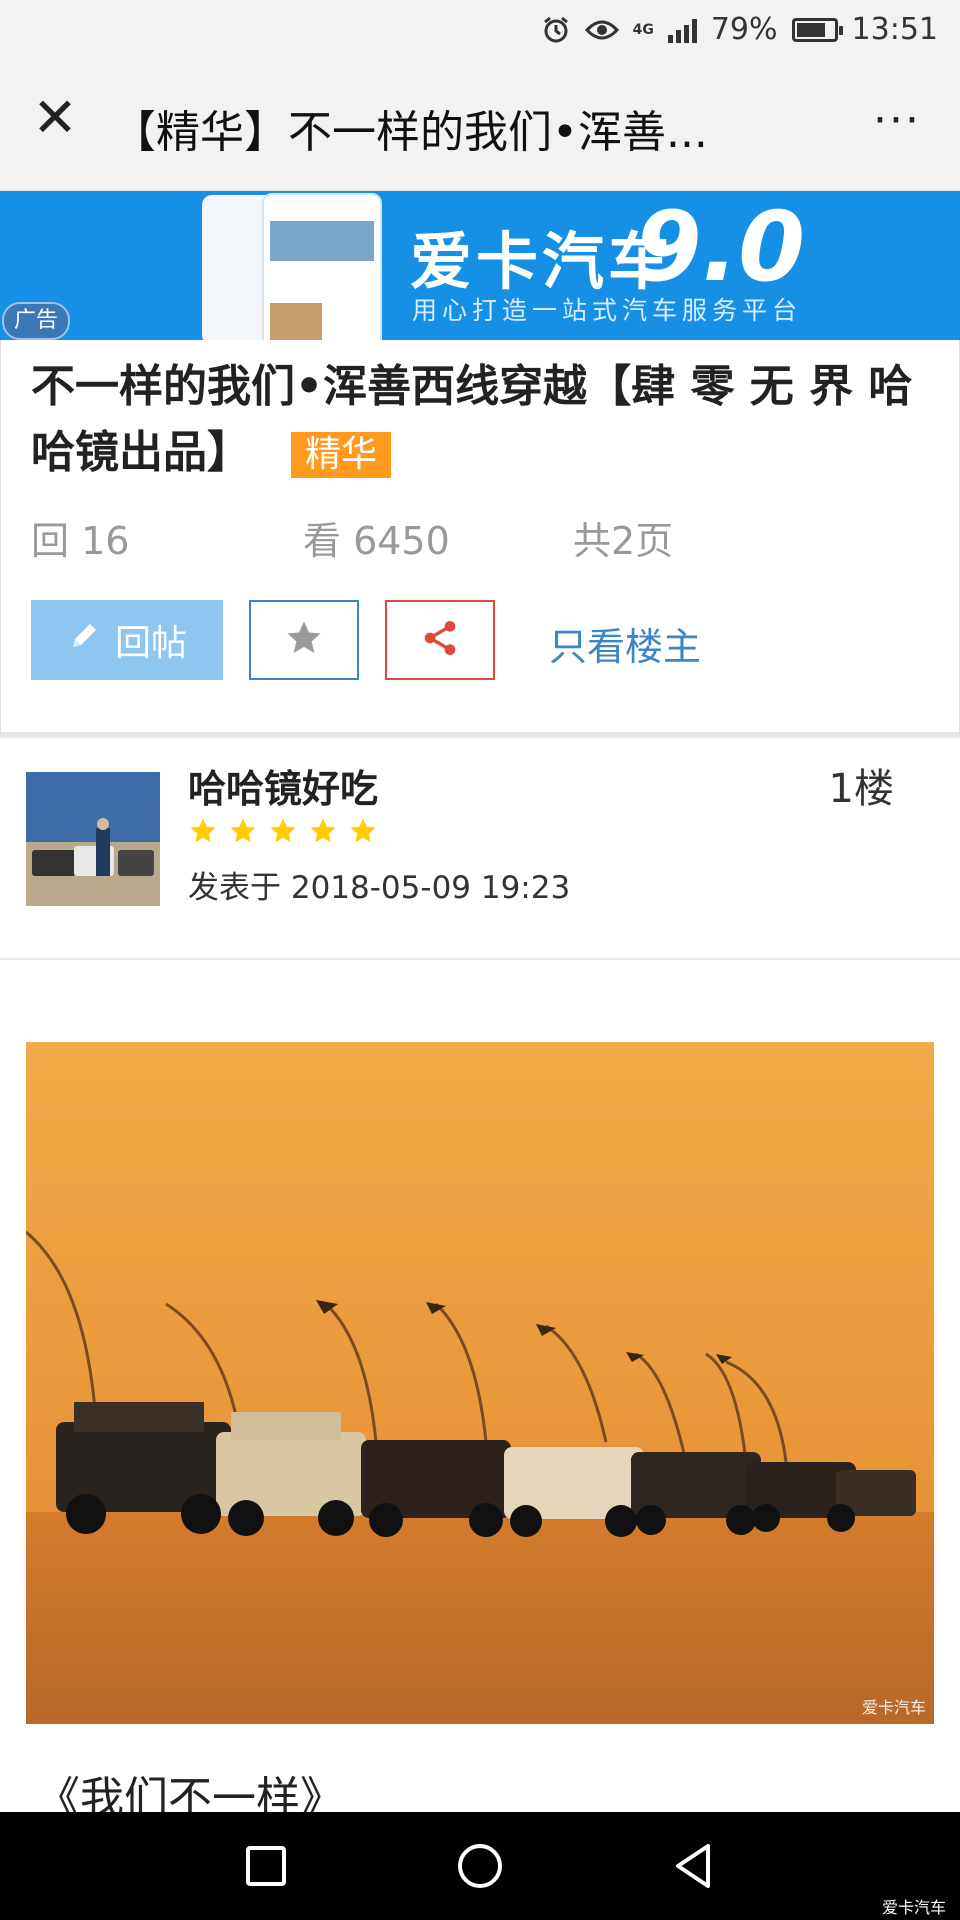 Image resolution: width=960 pixels, height=1920 pixels. Describe the element at coordinates (36, 321) in the screenshot. I see `ad-tag: 广告` at that location.